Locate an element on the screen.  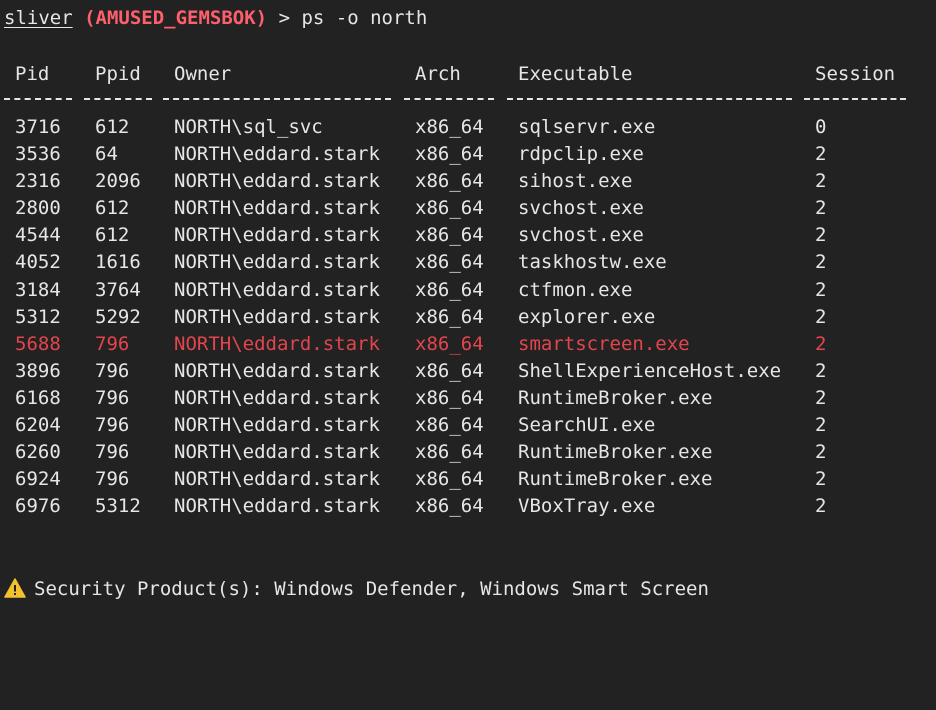
cell-executable: taskhostw.exe is located at coordinates (592, 262).